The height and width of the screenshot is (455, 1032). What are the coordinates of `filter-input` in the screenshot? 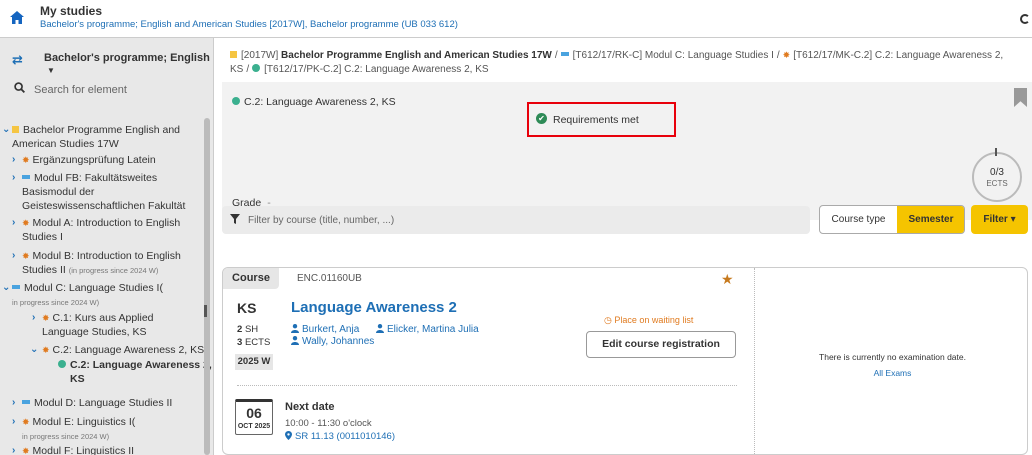 It's located at (518, 220).